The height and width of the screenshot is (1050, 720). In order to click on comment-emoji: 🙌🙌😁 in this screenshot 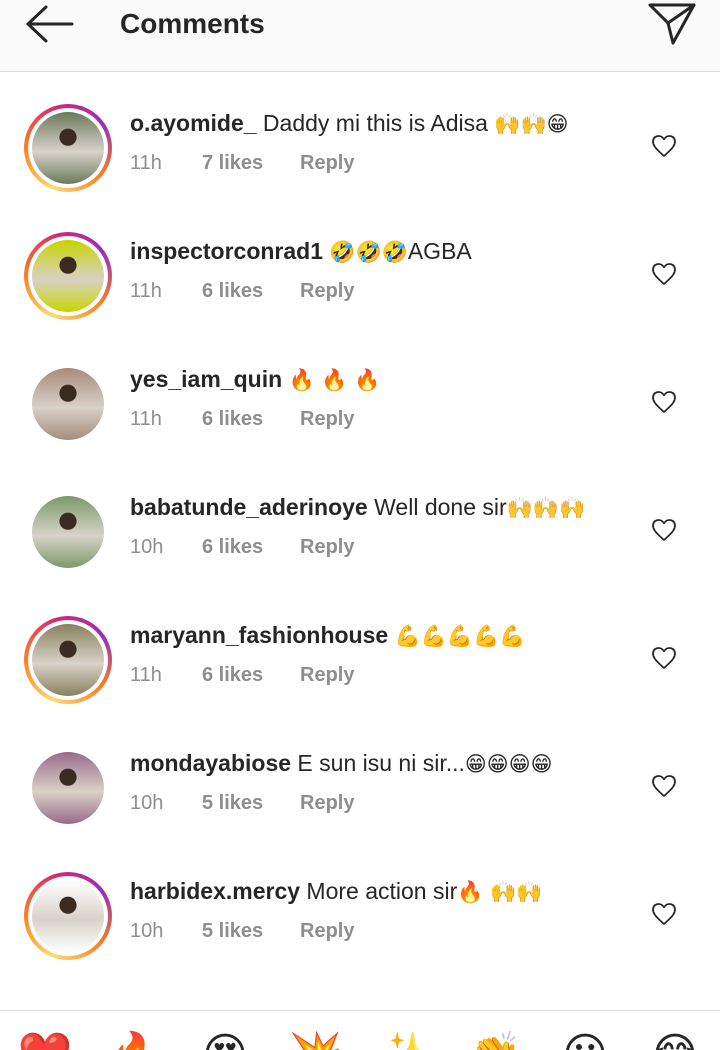, I will do `click(531, 124)`.